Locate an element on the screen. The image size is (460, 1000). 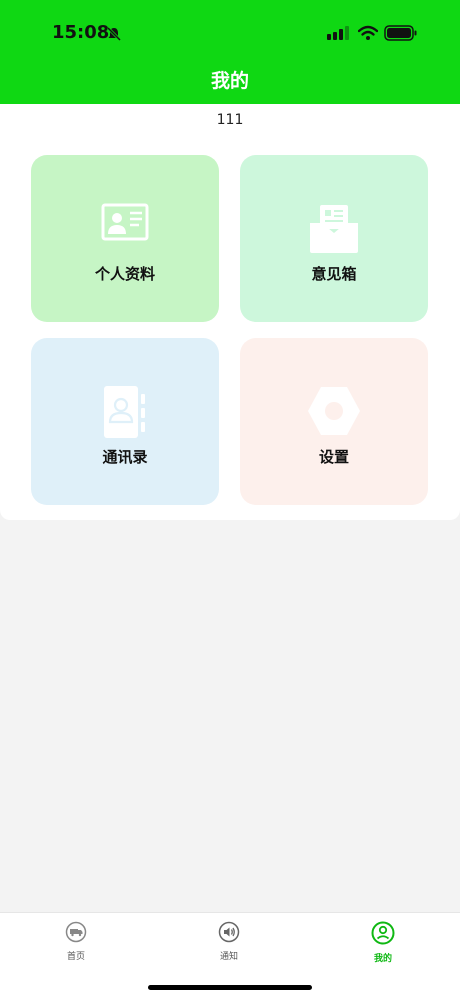
tab-notifications: 通知 is located at coordinates (229, 941).